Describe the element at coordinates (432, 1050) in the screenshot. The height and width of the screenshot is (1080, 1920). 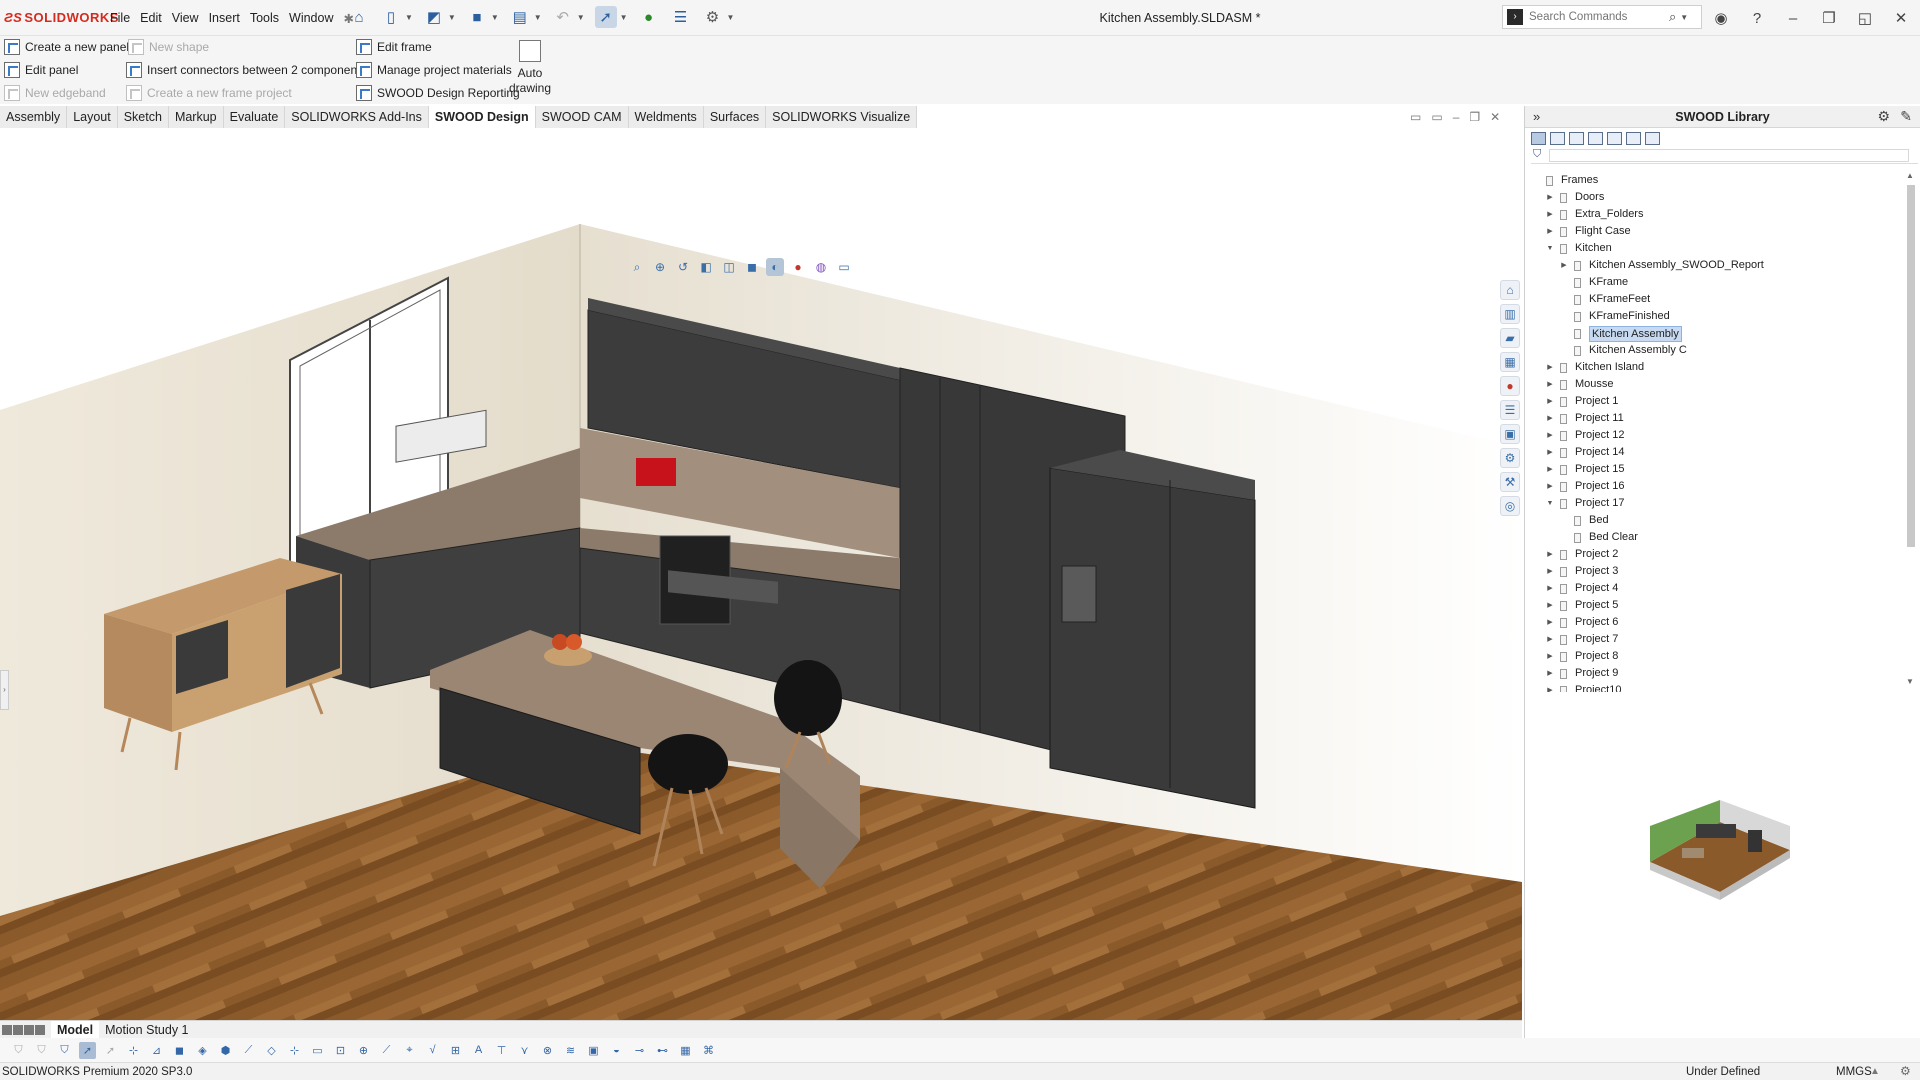
I see `filter-surface-finish-icon: √` at that location.